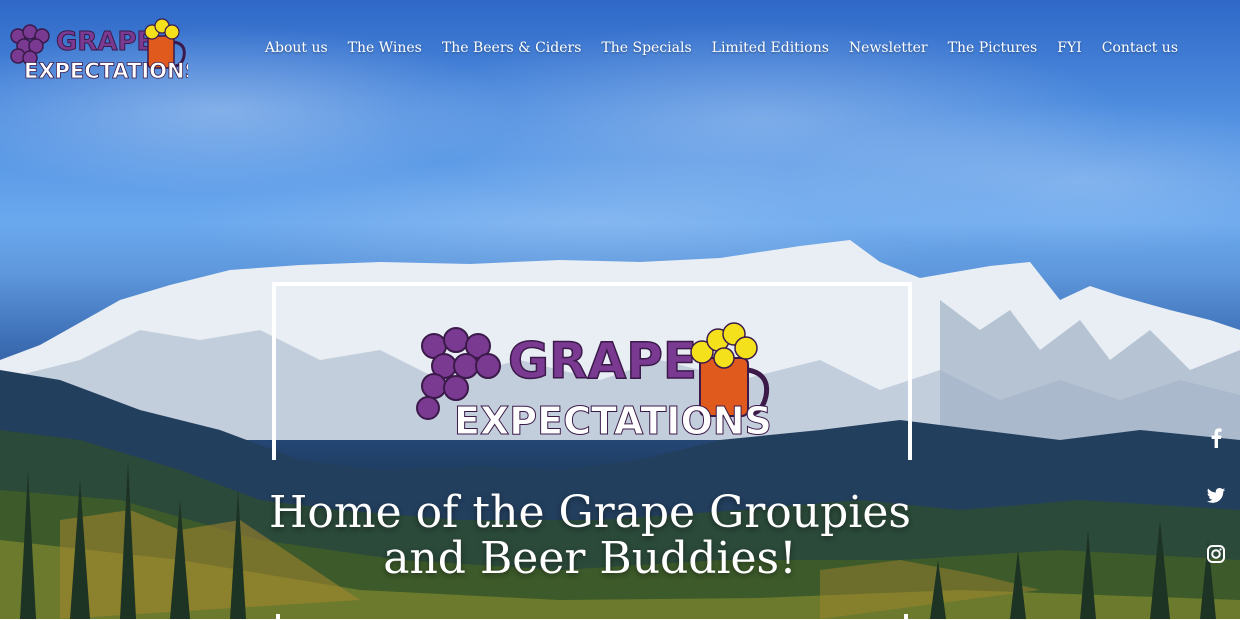  I want to click on social-links, so click(1216, 496).